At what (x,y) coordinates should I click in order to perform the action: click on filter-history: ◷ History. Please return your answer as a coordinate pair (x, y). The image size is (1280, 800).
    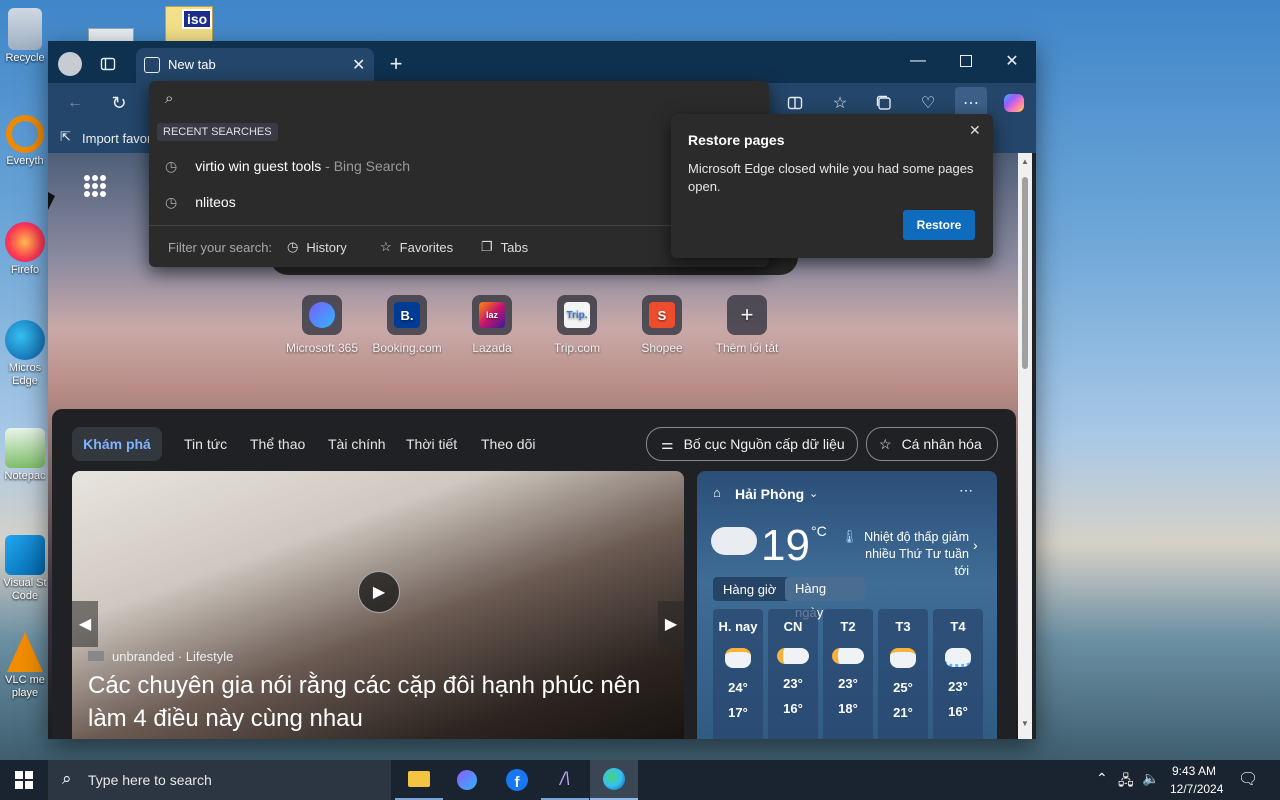
    Looking at the image, I should click on (317, 247).